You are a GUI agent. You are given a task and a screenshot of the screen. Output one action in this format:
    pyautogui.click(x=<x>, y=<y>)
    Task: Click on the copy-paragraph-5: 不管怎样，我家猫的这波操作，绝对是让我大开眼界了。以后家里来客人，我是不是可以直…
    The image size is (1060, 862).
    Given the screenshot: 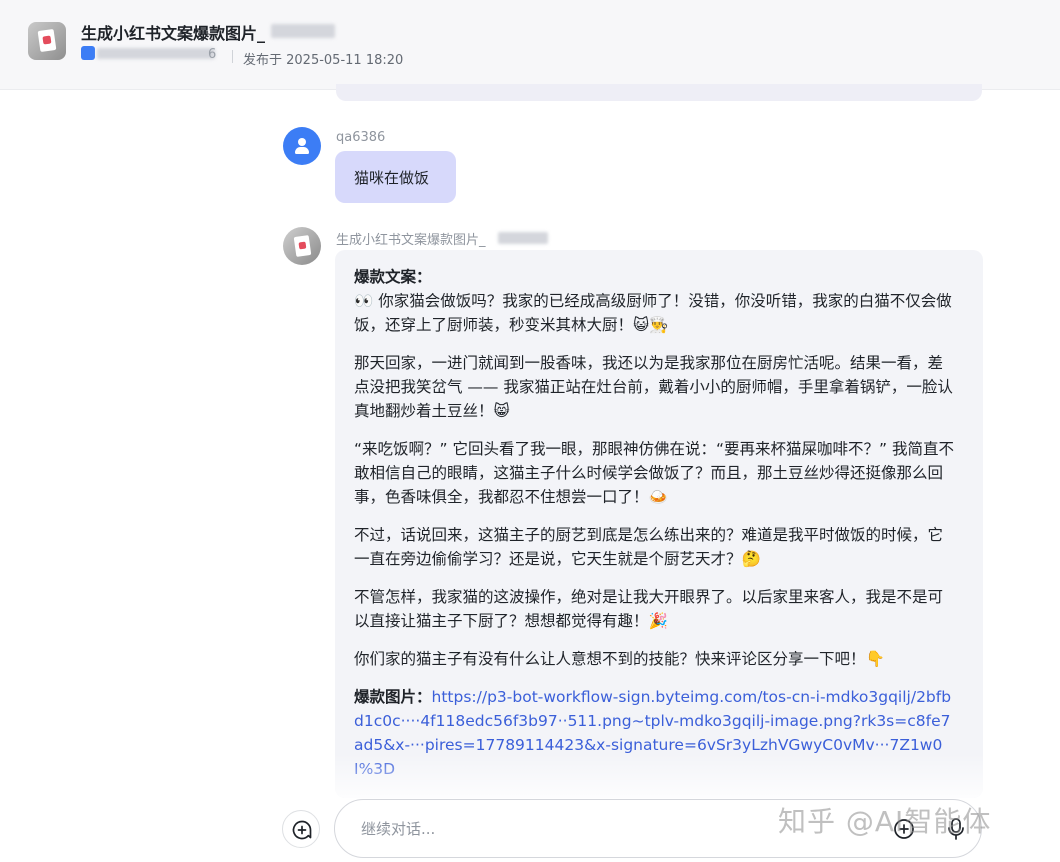 What is the action you would take?
    pyautogui.click(x=649, y=609)
    